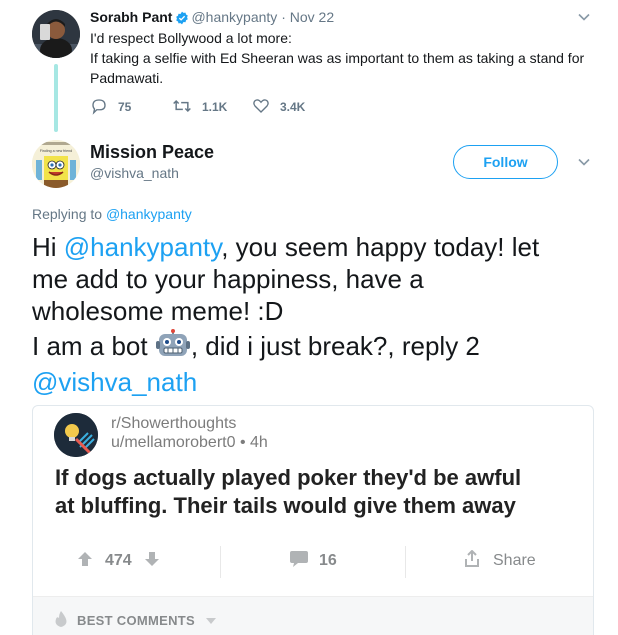 This screenshot has width=618, height=635. Describe the element at coordinates (48, 247) in the screenshot. I see `text-segment: Hi` at that location.